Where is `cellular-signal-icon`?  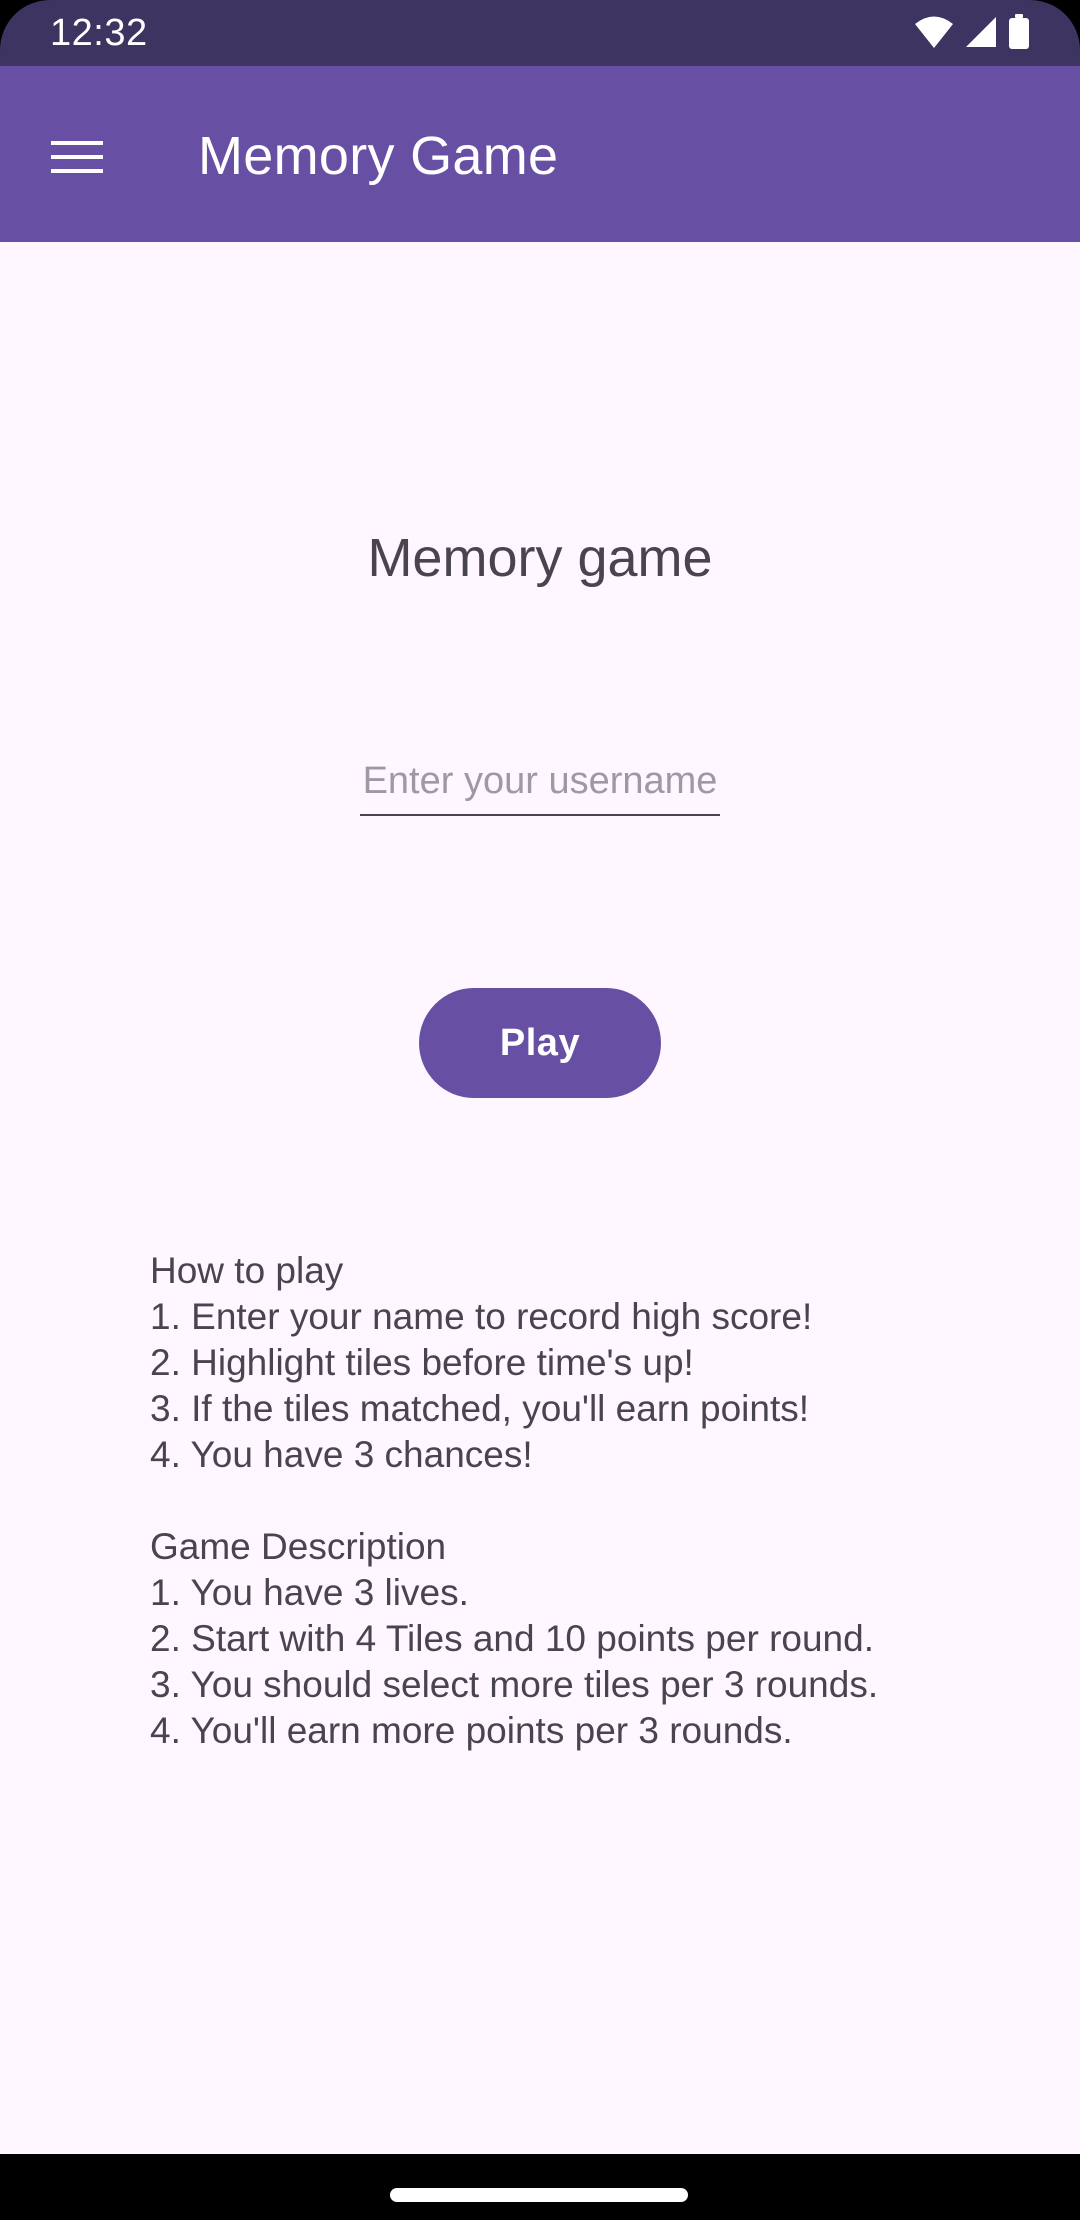
cellular-signal-icon is located at coordinates (981, 34).